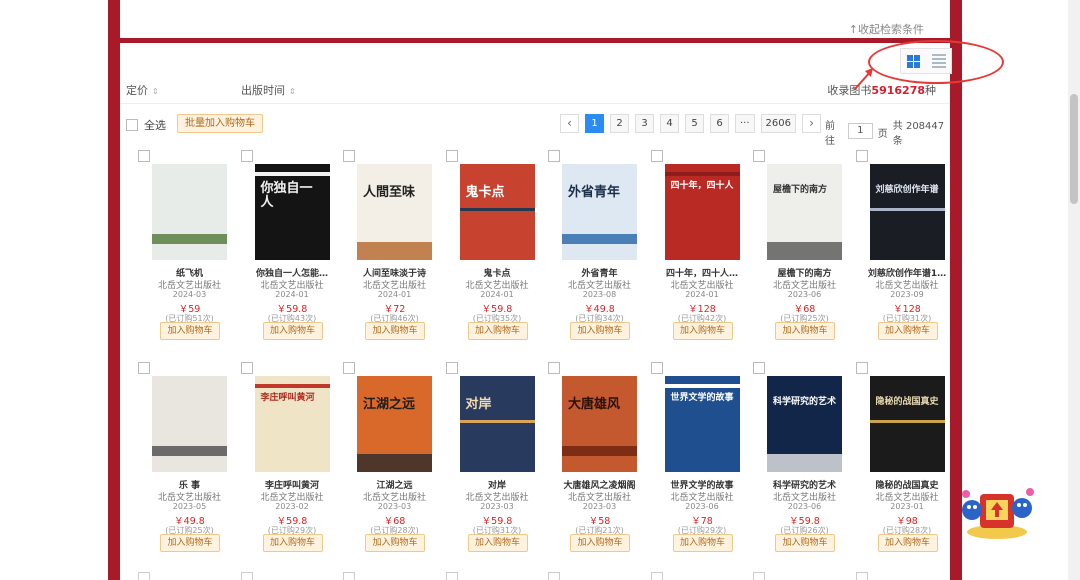 The image size is (1080, 580). I want to click on next-page-button: ›, so click(811, 123).